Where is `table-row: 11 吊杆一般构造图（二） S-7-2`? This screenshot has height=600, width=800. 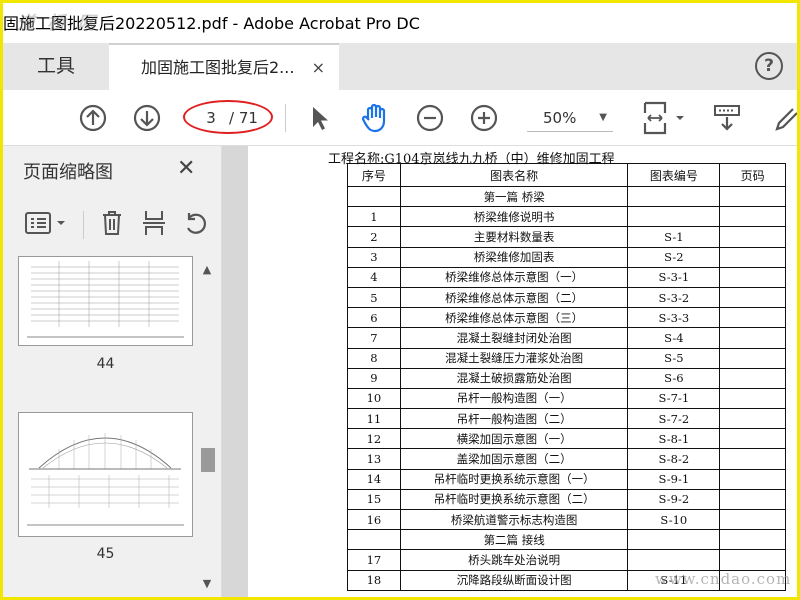 table-row: 11 吊杆一般构造图（二） S-7-2 is located at coordinates (566, 419).